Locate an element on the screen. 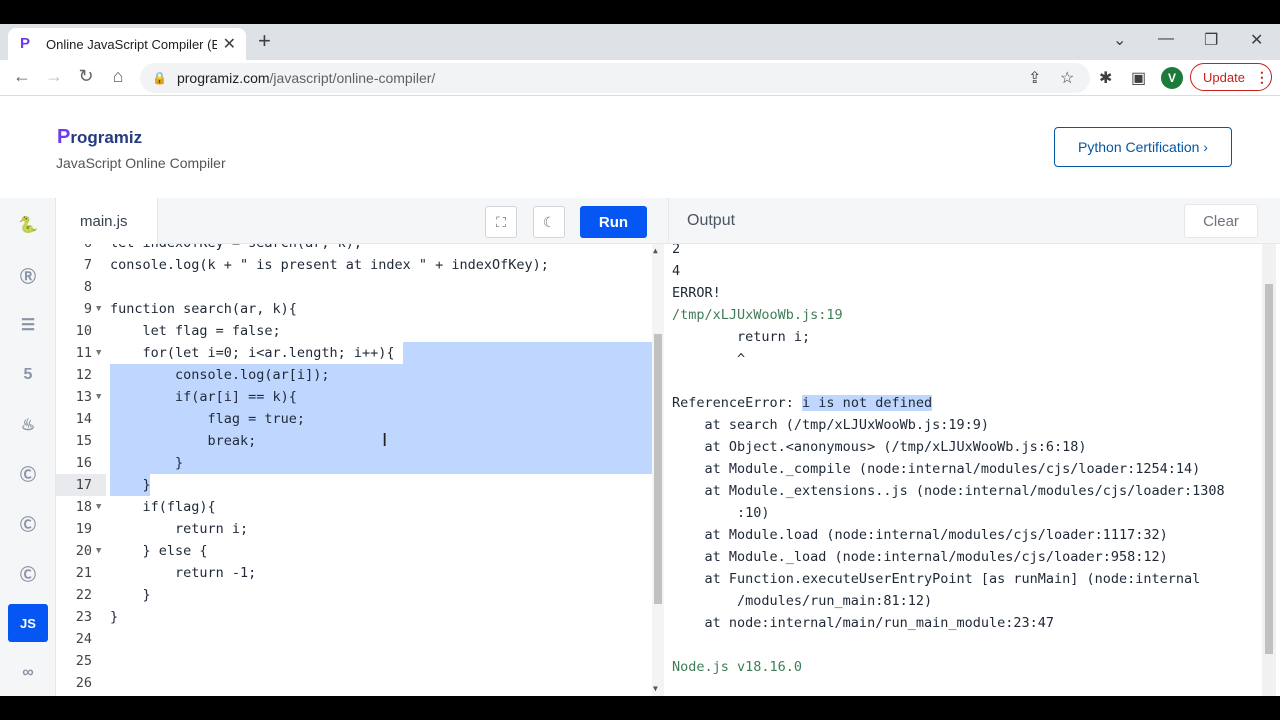  line-number: 25 is located at coordinates (83, 661).